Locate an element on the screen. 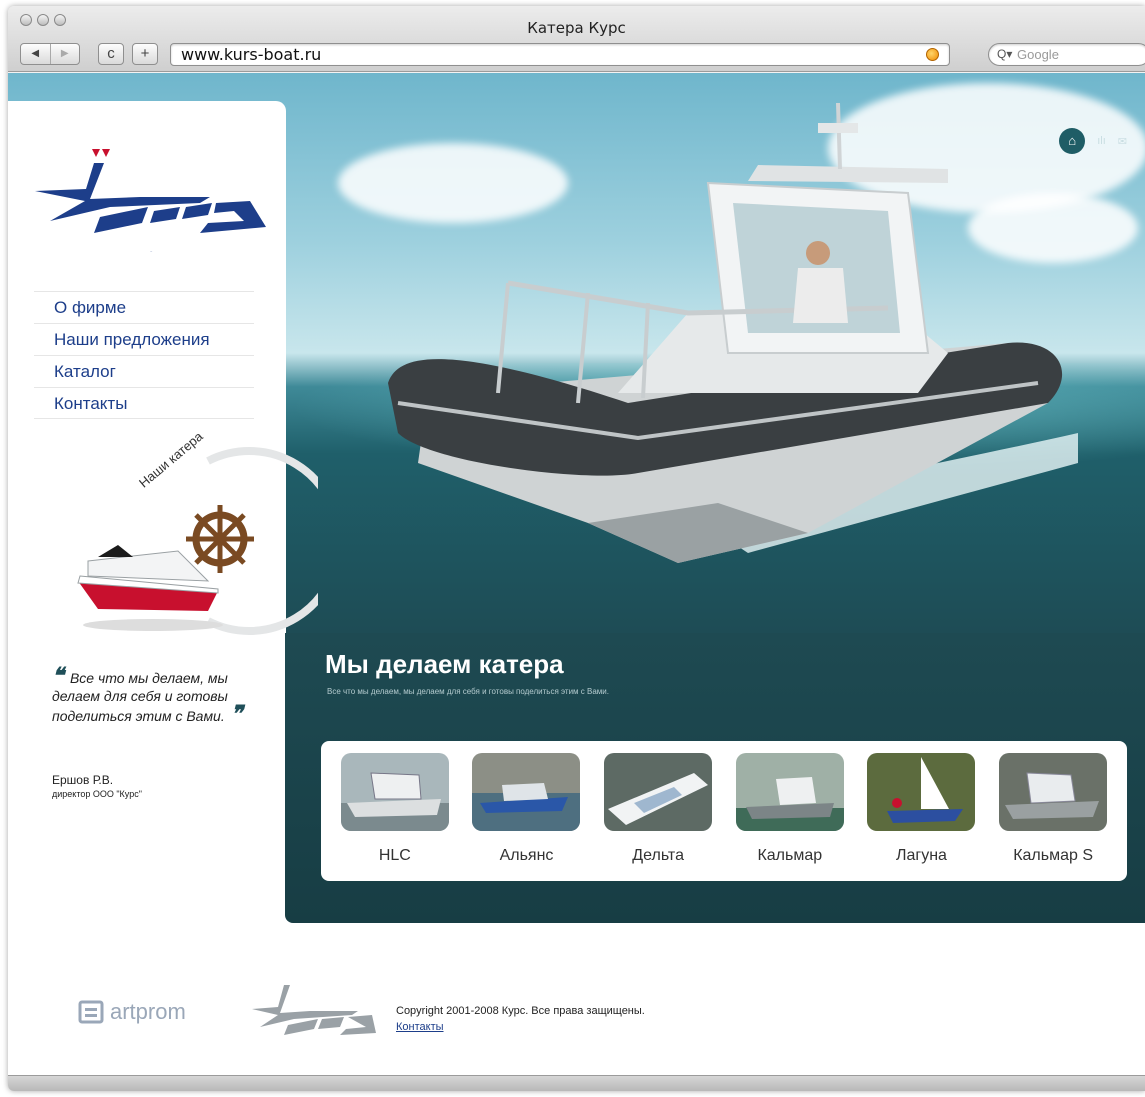 This screenshot has width=1145, height=1097. product-label: HLC is located at coordinates (395, 856).